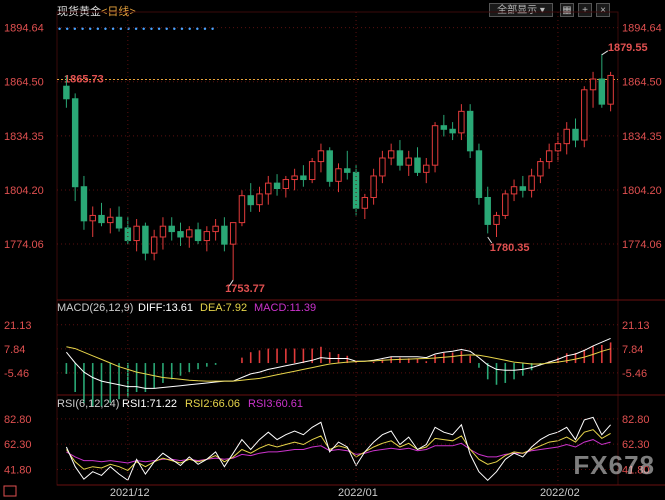  I want to click on y-tick-label-right: 1894.64, so click(642, 29).